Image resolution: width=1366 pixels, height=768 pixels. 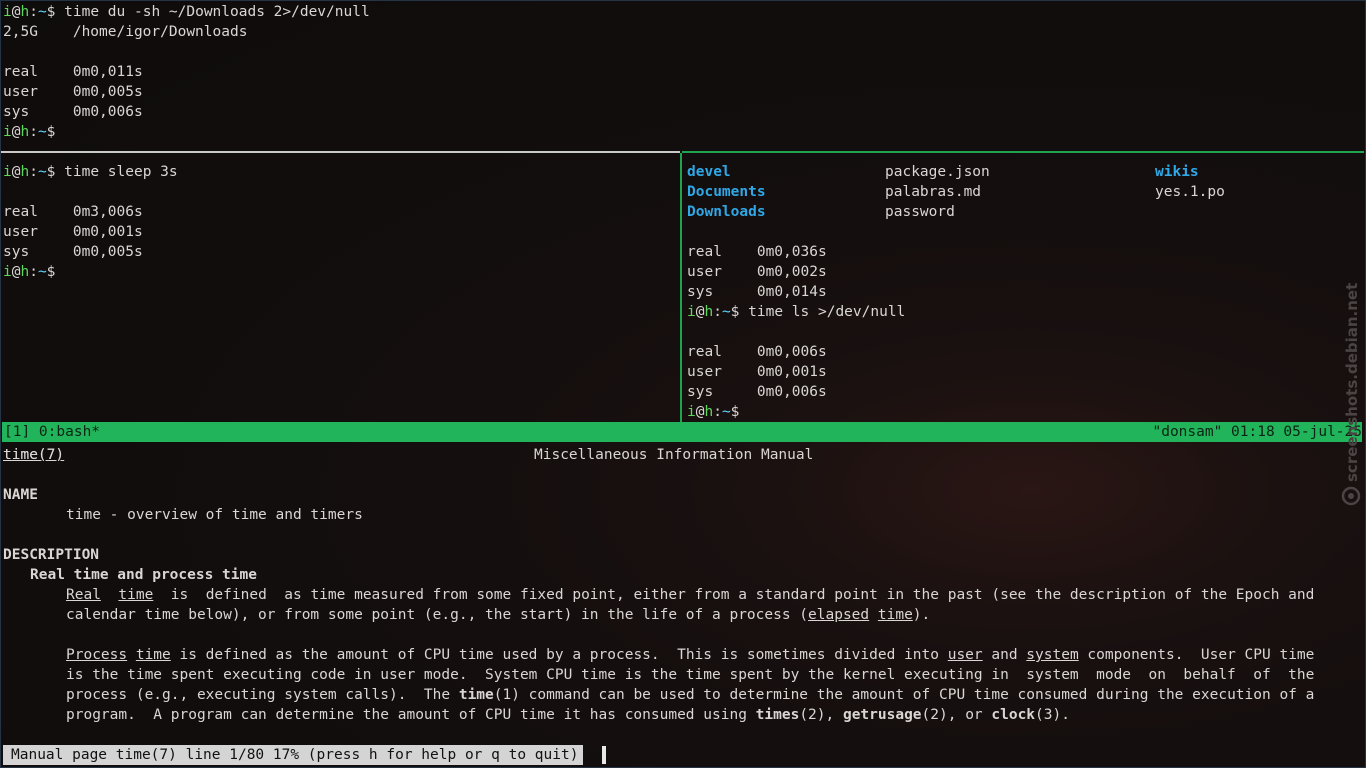 I want to click on command-text: time sleep 3s, so click(x=121, y=172).